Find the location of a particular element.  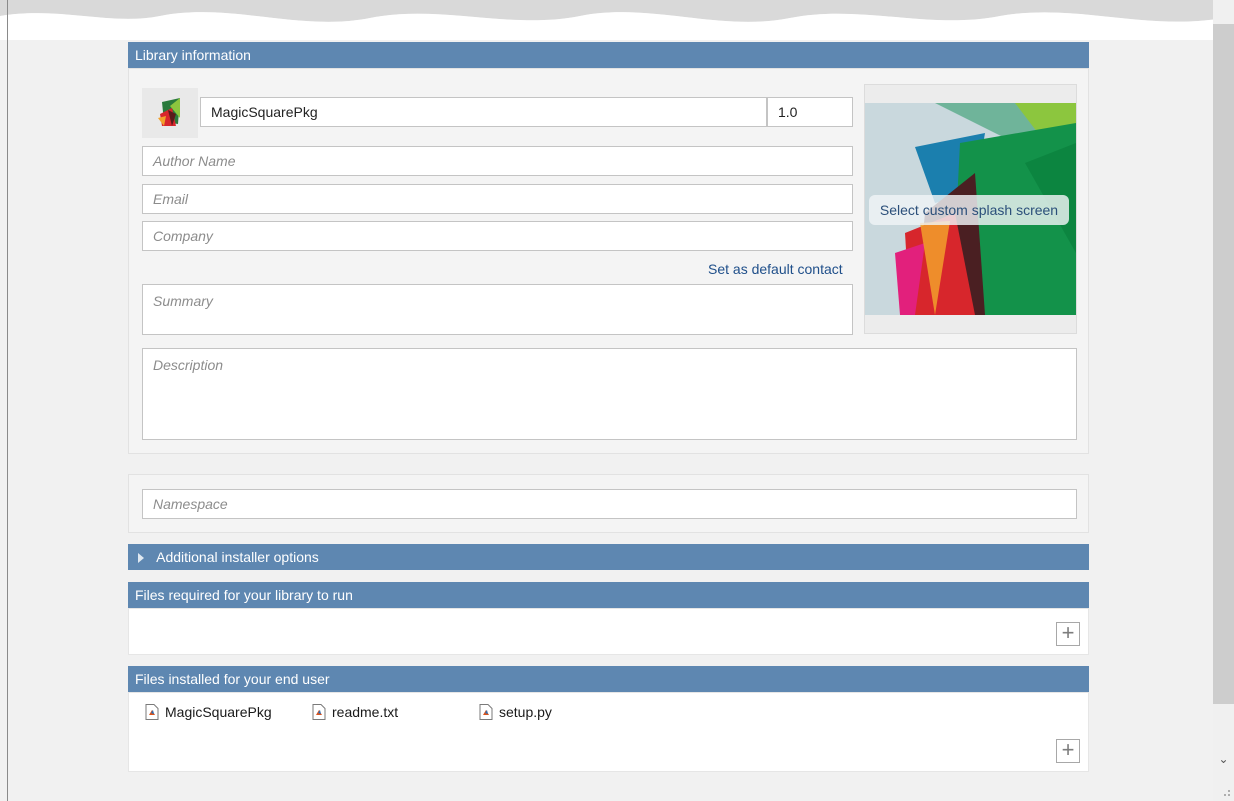

installed-file-item: setup.py is located at coordinates (515, 712).